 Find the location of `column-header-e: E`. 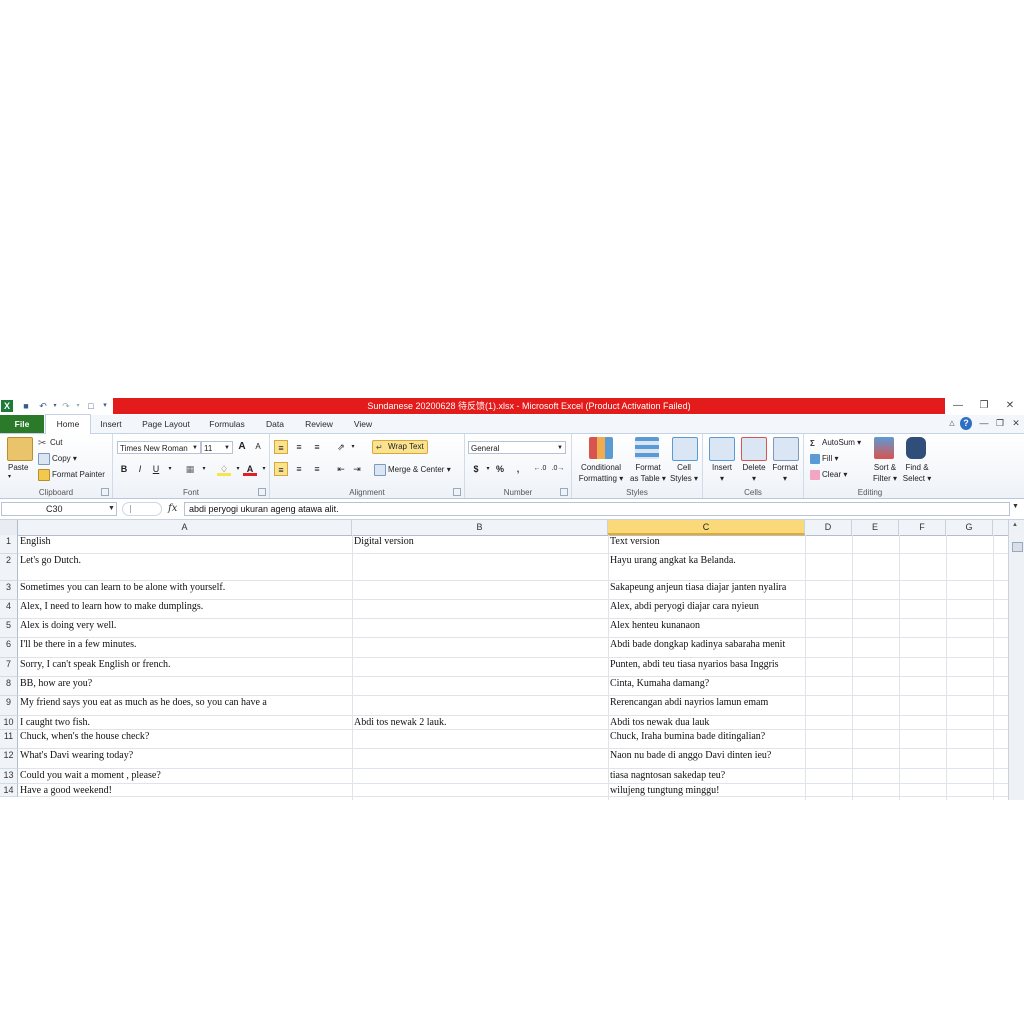

column-header-e: E is located at coordinates (875, 527).